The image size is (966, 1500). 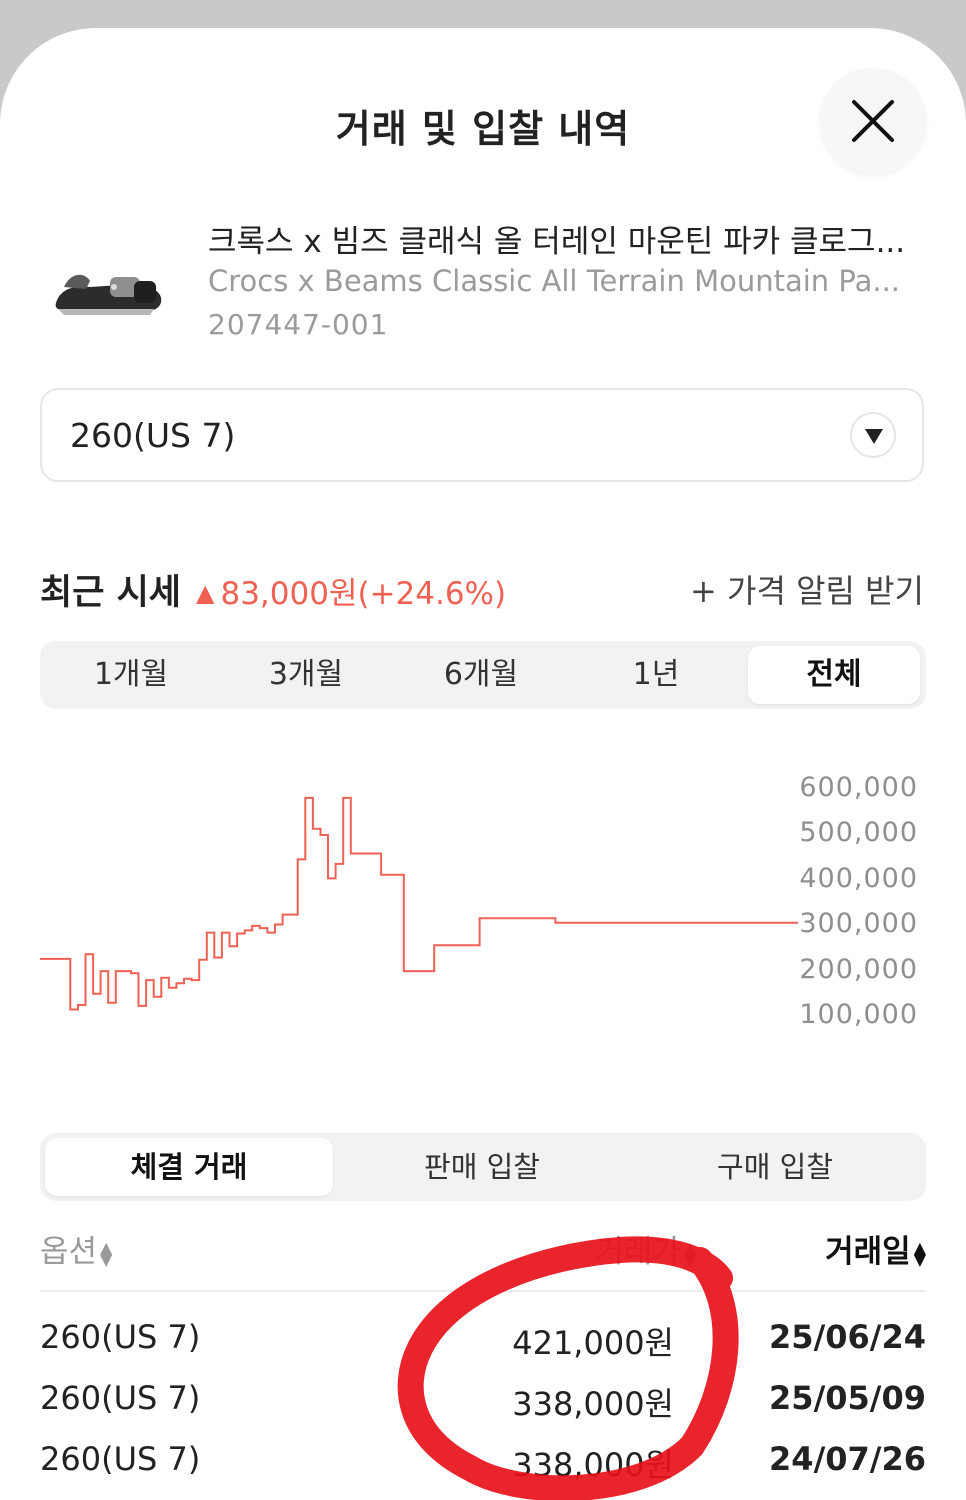 I want to click on close-button, so click(x=873, y=121).